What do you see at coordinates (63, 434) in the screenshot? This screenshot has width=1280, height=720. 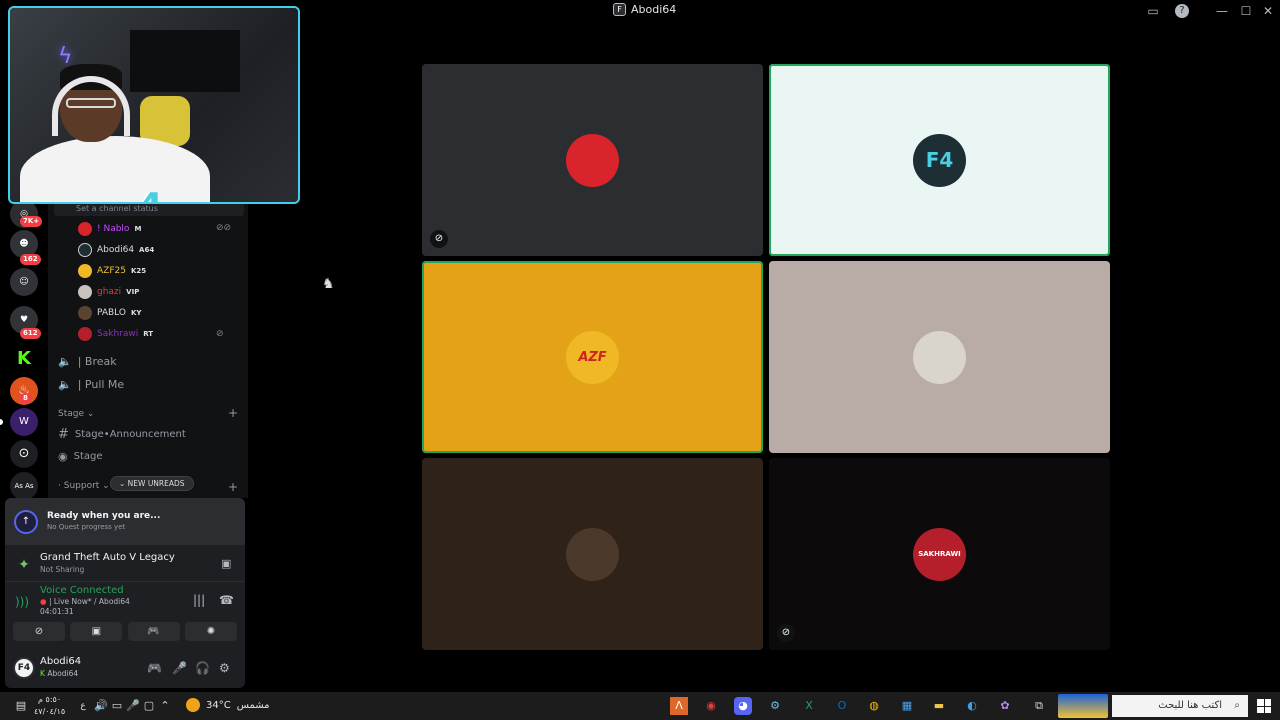 I see `hash-icon: #` at bounding box center [63, 434].